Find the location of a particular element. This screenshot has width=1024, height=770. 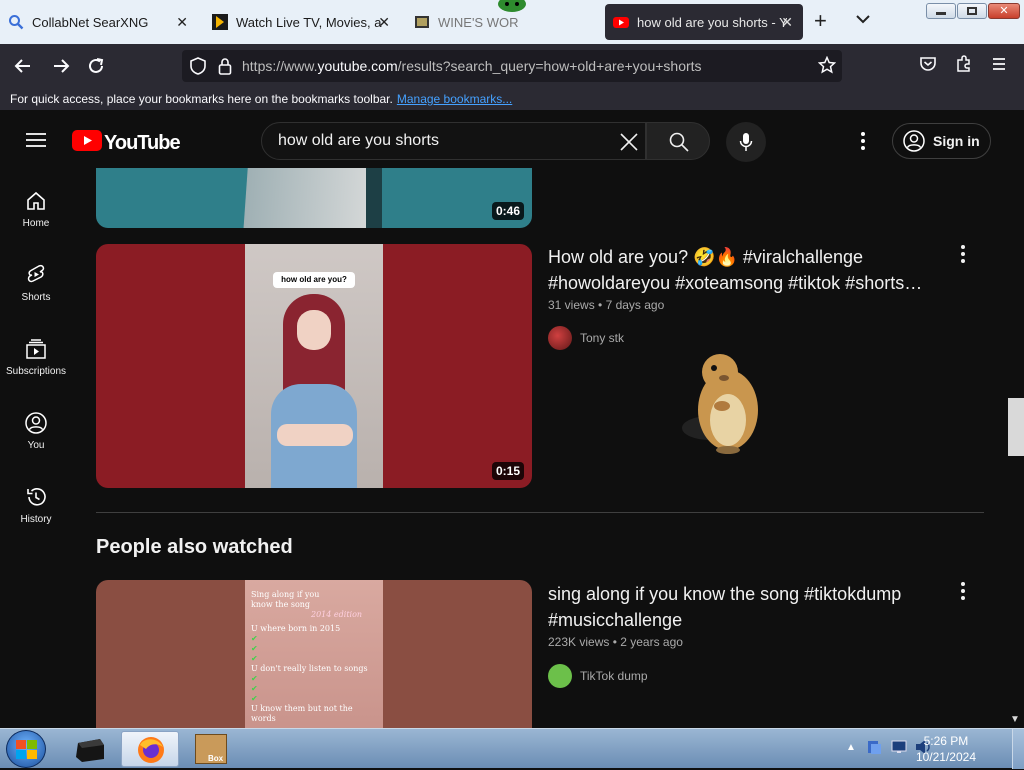

youtube-logo: YouTube is located at coordinates (126, 143).